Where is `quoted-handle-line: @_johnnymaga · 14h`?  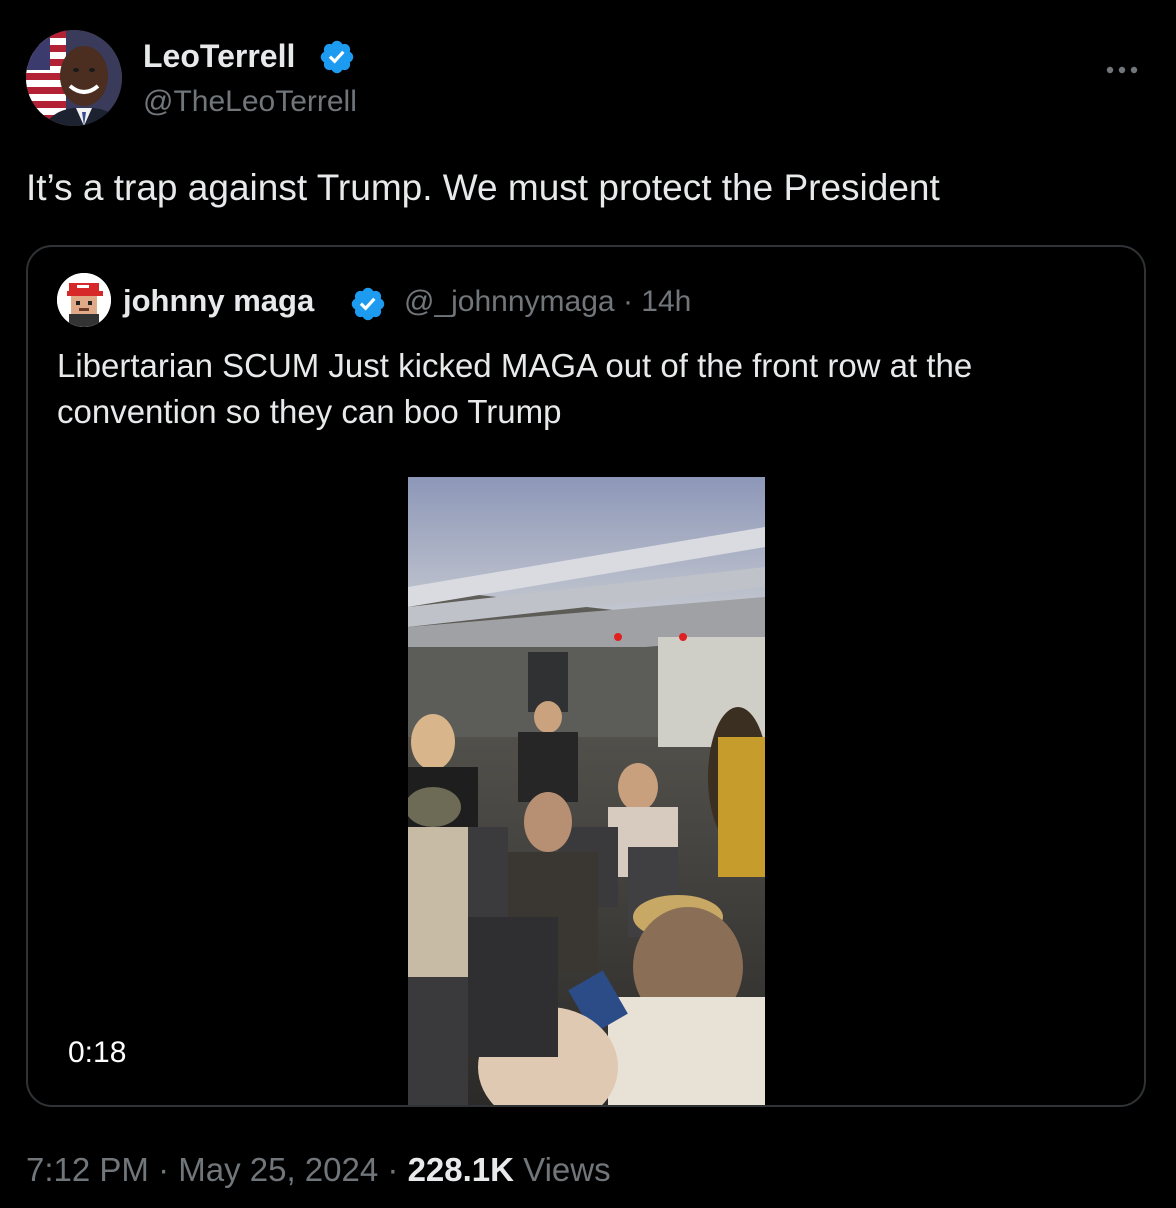
quoted-handle-line: @_johnnymaga · 14h is located at coordinates (547, 302).